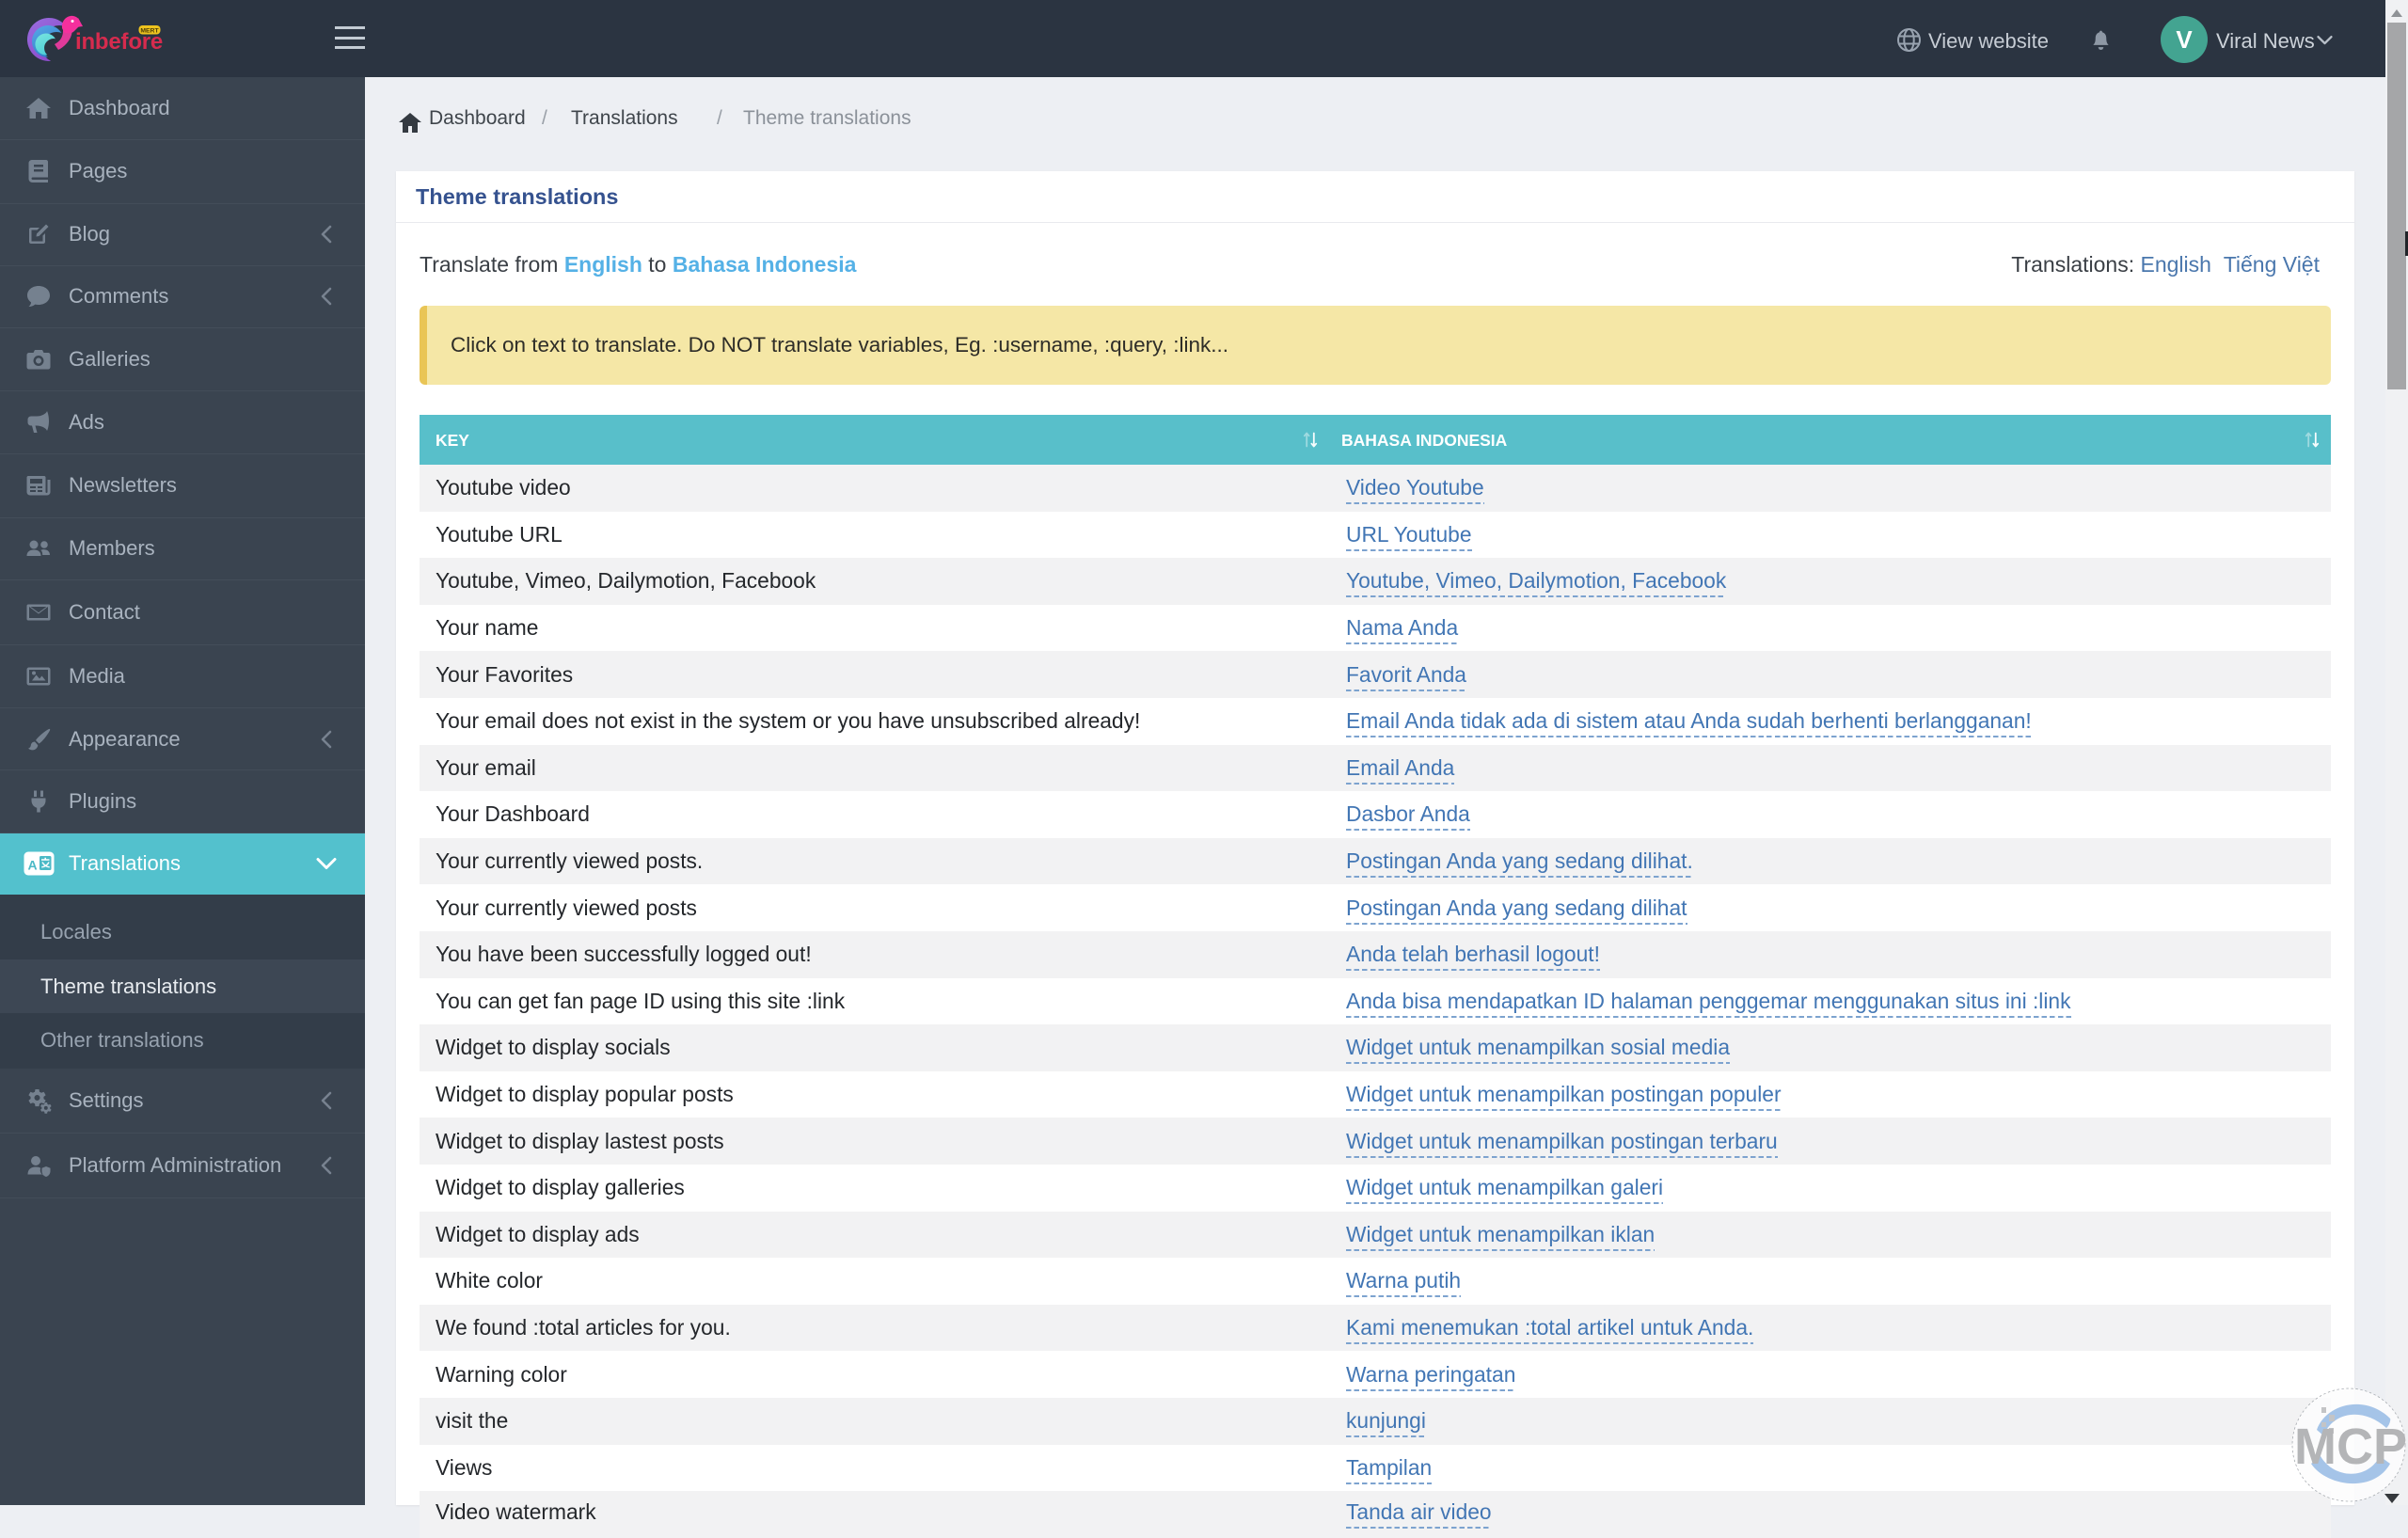  What do you see at coordinates (150, 32) in the screenshot?
I see `svg-text: MERT` at bounding box center [150, 32].